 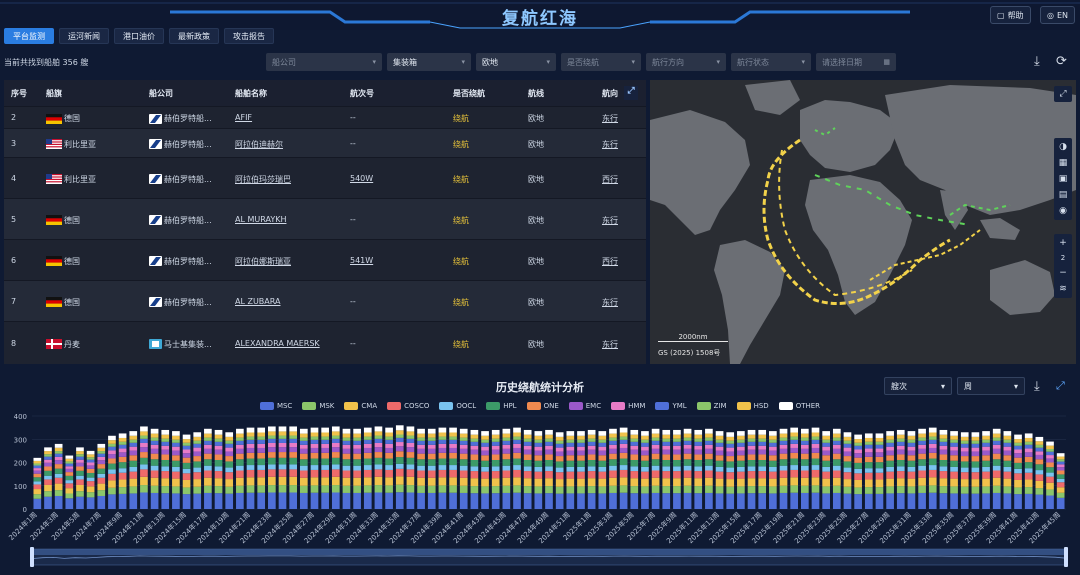 What do you see at coordinates (771, 62) in the screenshot?
I see `status-select: 航行状态 ▾` at bounding box center [771, 62].